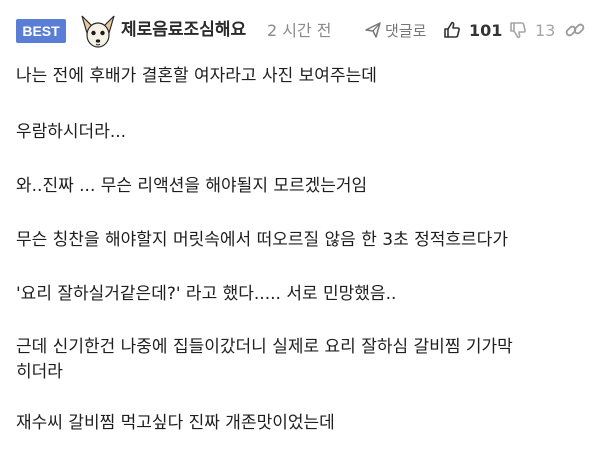 The image size is (600, 458). Describe the element at coordinates (486, 30) in the screenshot. I see `like-count: 101` at that location.